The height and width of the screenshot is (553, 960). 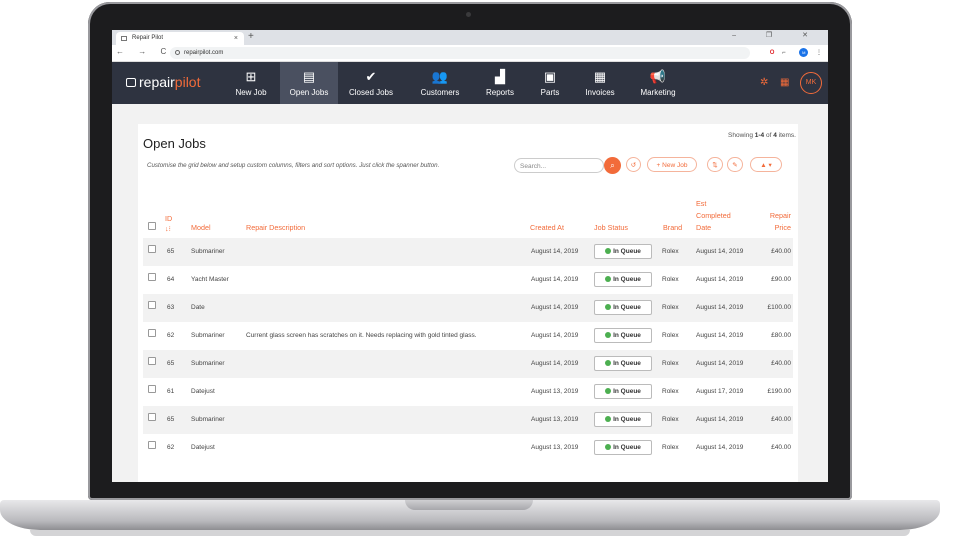 I want to click on nav-item-closed-jobs: ✔ Closed Jobs, so click(x=371, y=83).